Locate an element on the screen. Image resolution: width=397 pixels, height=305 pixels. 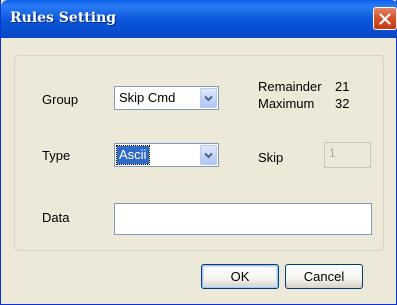
type-select: Ascii is located at coordinates (166, 155).